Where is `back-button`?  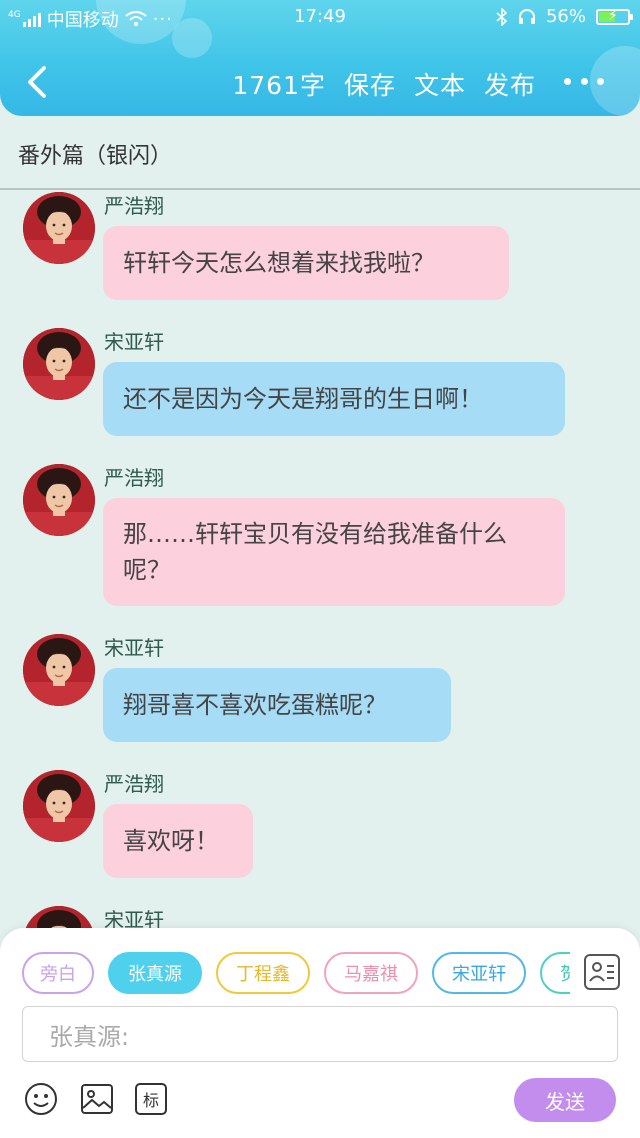 back-button is located at coordinates (38, 82).